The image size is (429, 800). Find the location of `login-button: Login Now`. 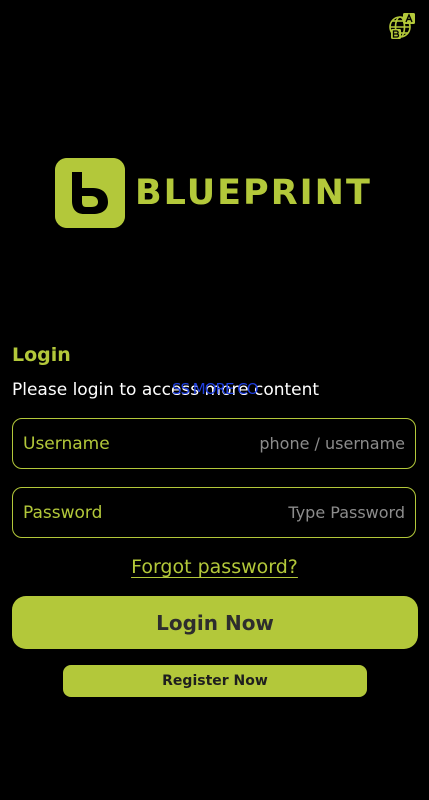

login-button: Login Now is located at coordinates (215, 622).